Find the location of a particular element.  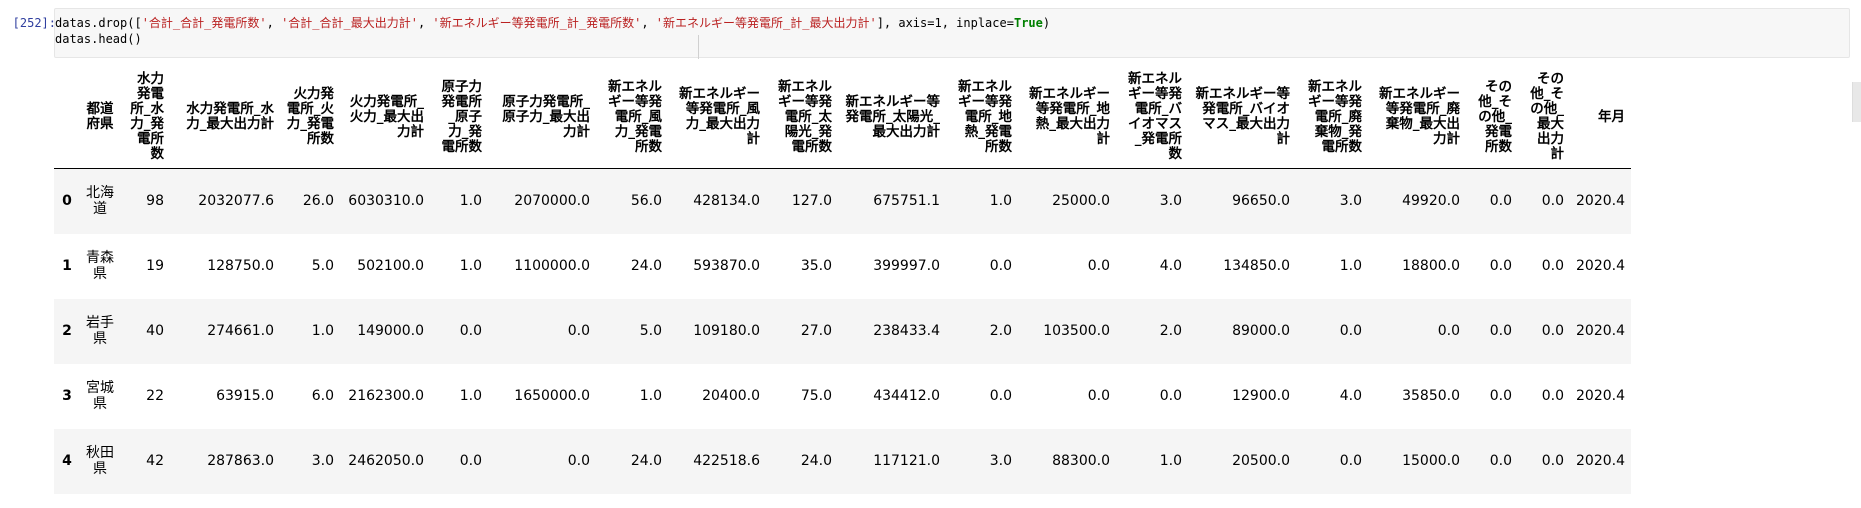

table-cell: 96650.0 is located at coordinates (1261, 201).